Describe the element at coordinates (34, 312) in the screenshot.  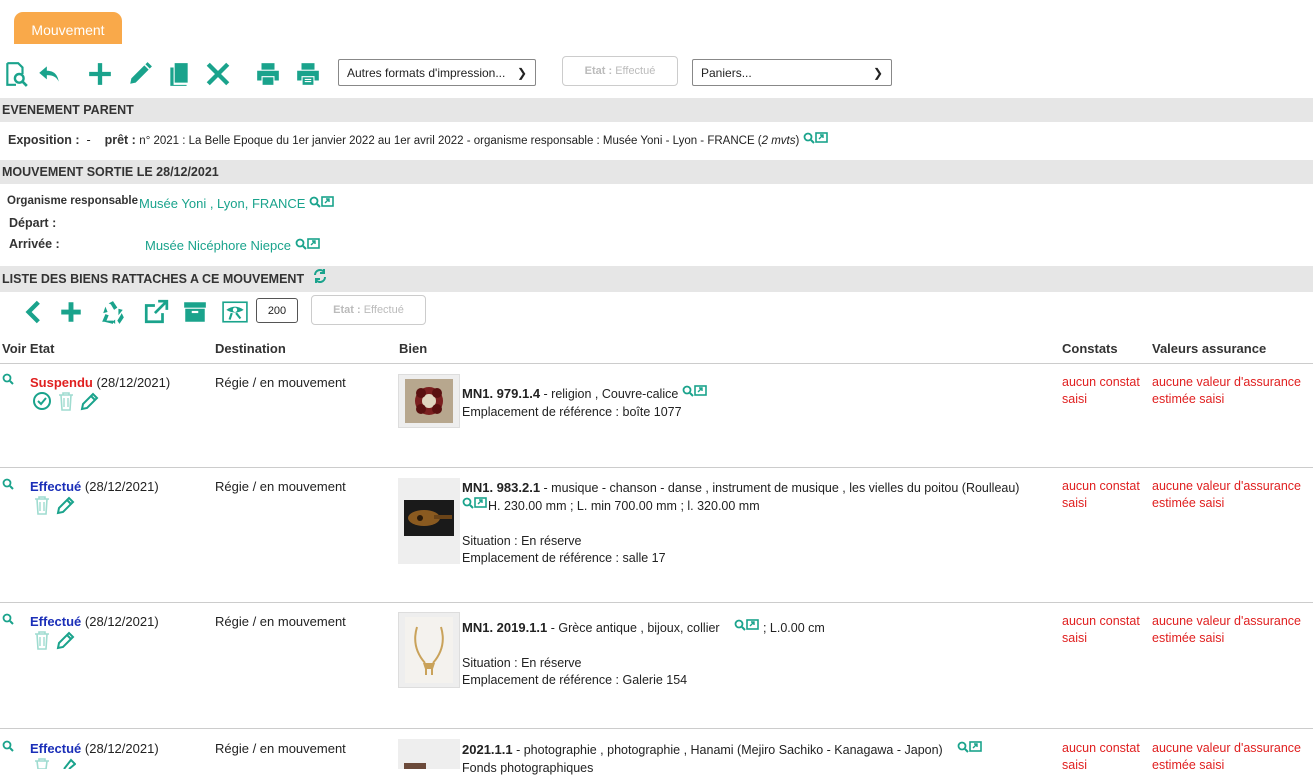
I see `previous-chevron-icon` at that location.